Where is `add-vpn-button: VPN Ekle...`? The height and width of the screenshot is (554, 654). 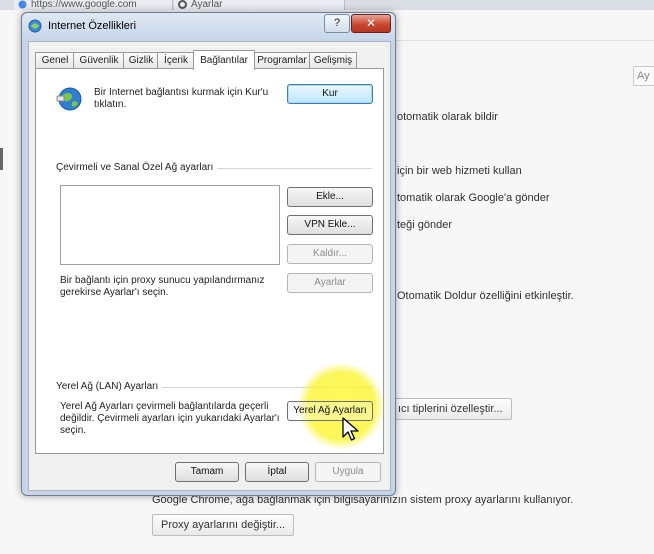
add-vpn-button: VPN Ekle... is located at coordinates (330, 225).